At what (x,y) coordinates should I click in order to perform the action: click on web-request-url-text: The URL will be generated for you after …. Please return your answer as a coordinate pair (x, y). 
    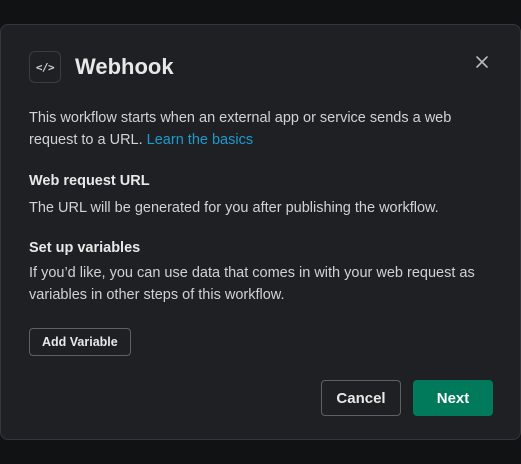
    Looking at the image, I should click on (234, 208).